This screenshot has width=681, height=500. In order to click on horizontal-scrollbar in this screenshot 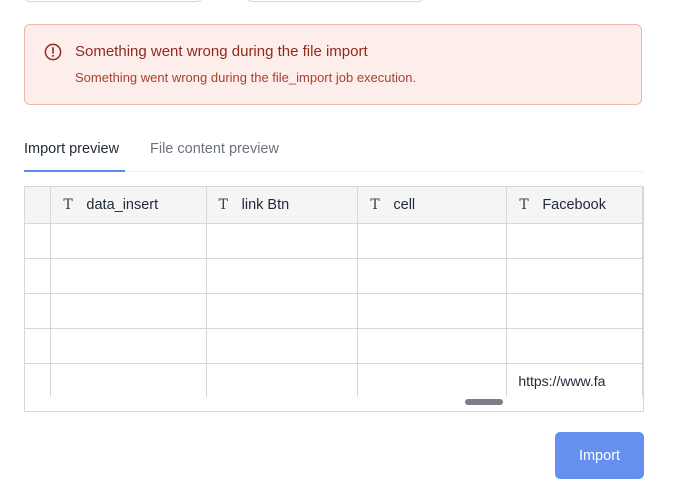, I will do `click(334, 404)`.